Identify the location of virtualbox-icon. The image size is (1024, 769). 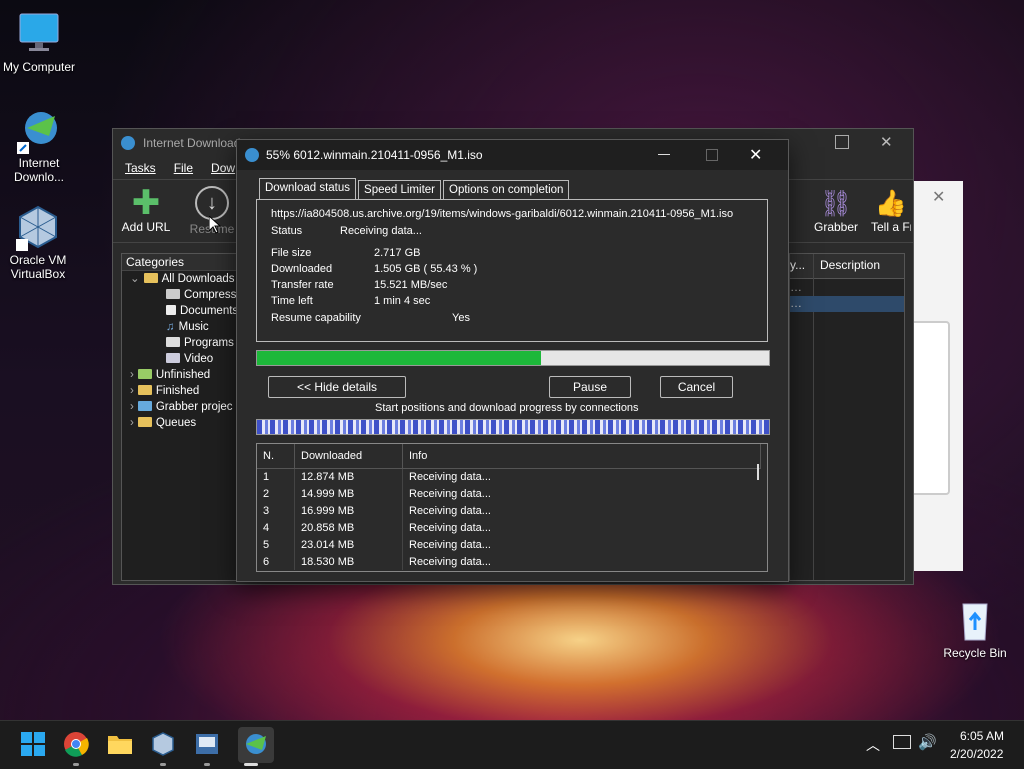
(164, 745).